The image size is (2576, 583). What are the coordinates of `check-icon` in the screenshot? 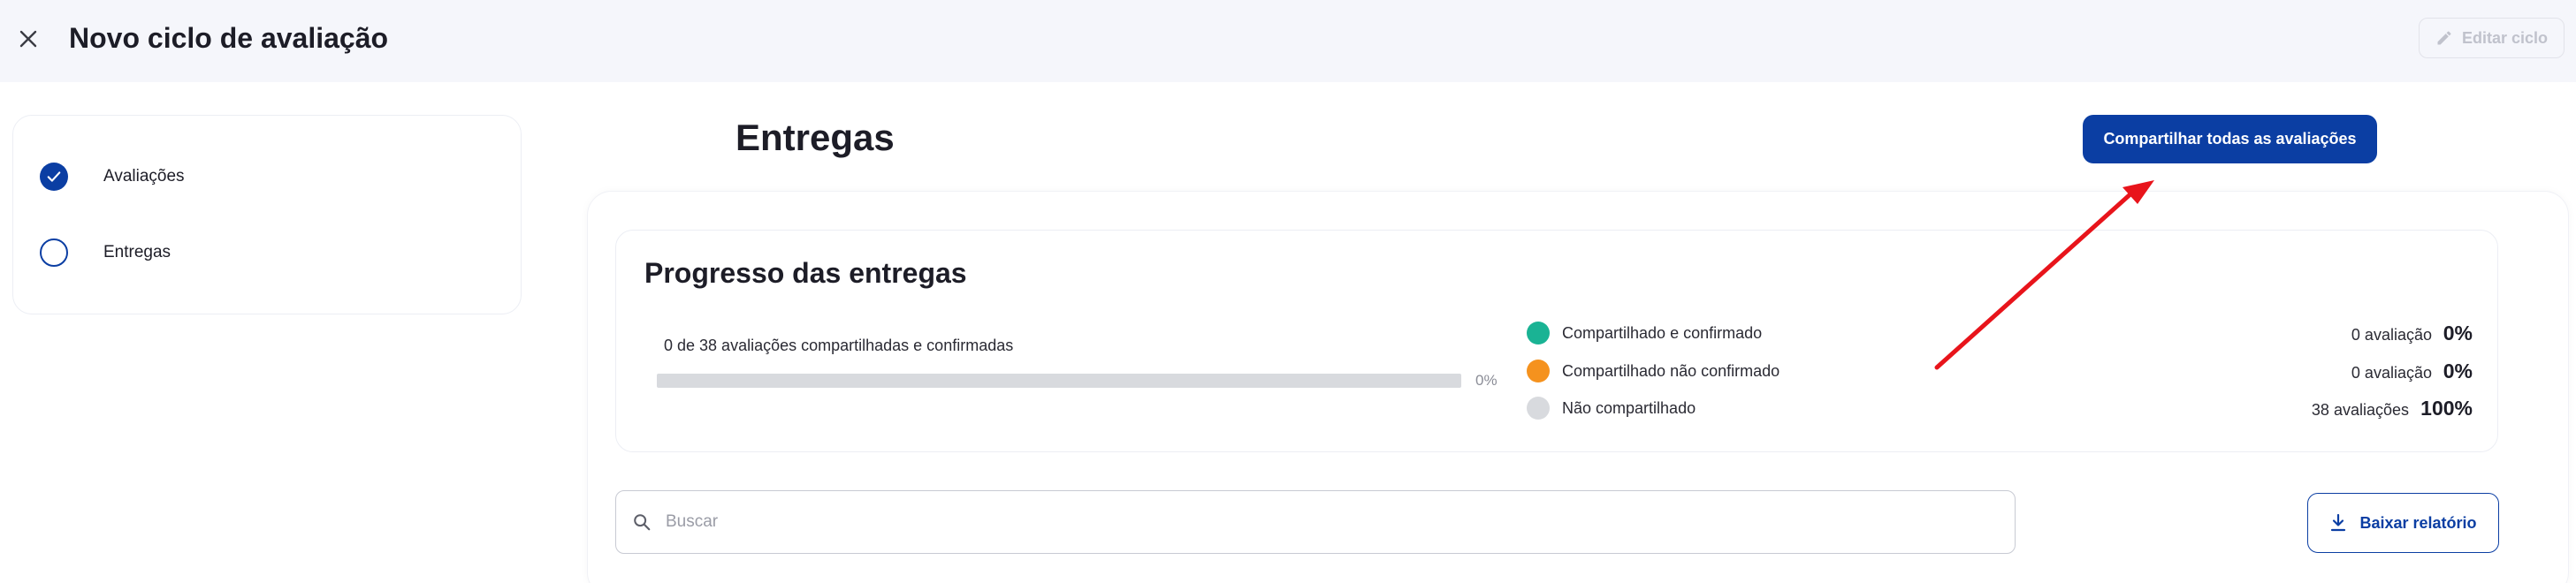 It's located at (54, 176).